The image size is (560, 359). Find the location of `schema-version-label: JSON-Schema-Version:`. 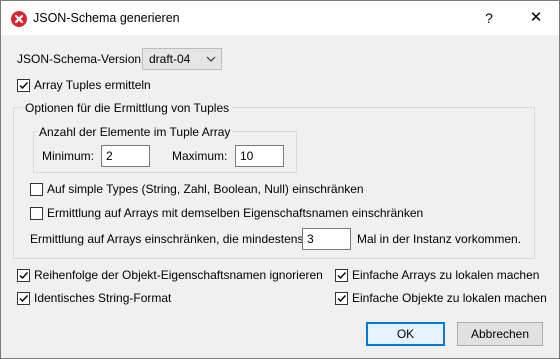

schema-version-label: JSON-Schema-Version: is located at coordinates (81, 59).